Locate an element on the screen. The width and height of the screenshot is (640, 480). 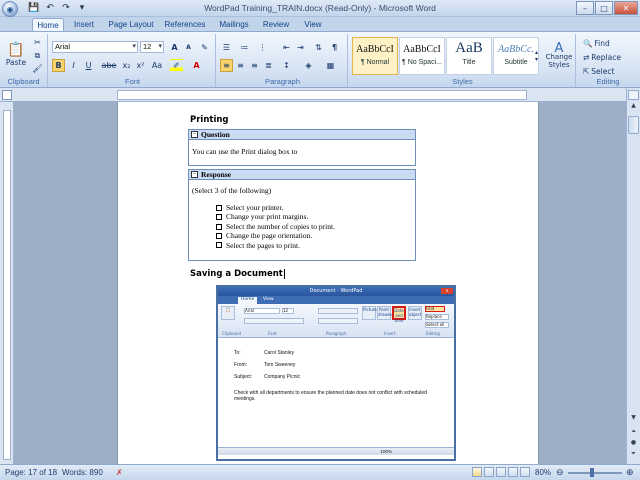
superscript-button: x² is located at coordinates (140, 65).